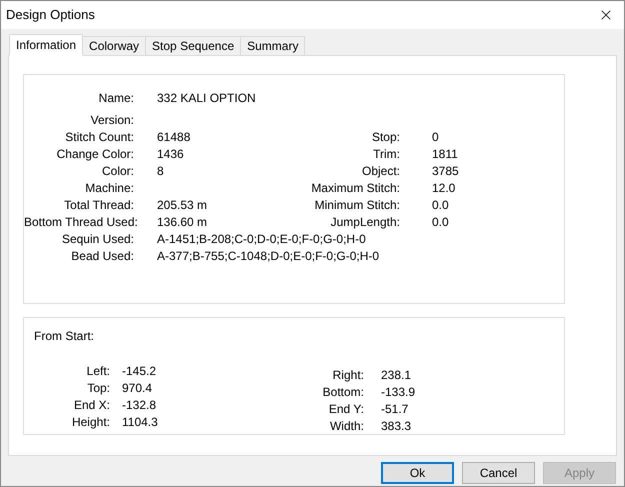 The image size is (625, 487). What do you see at coordinates (443, 188) in the screenshot?
I see `field-value: 12.0` at bounding box center [443, 188].